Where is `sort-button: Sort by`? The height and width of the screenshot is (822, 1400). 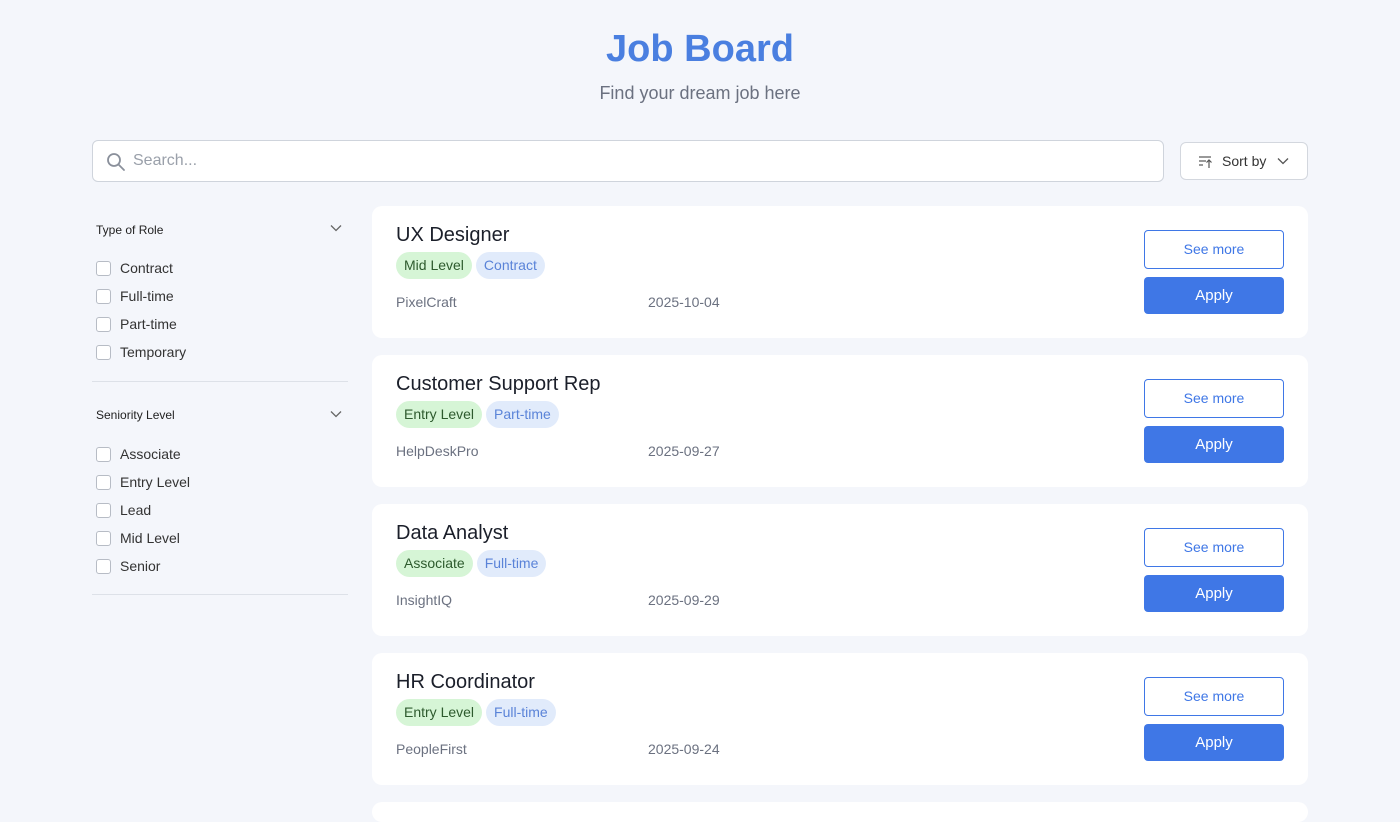
sort-button: Sort by is located at coordinates (1244, 161).